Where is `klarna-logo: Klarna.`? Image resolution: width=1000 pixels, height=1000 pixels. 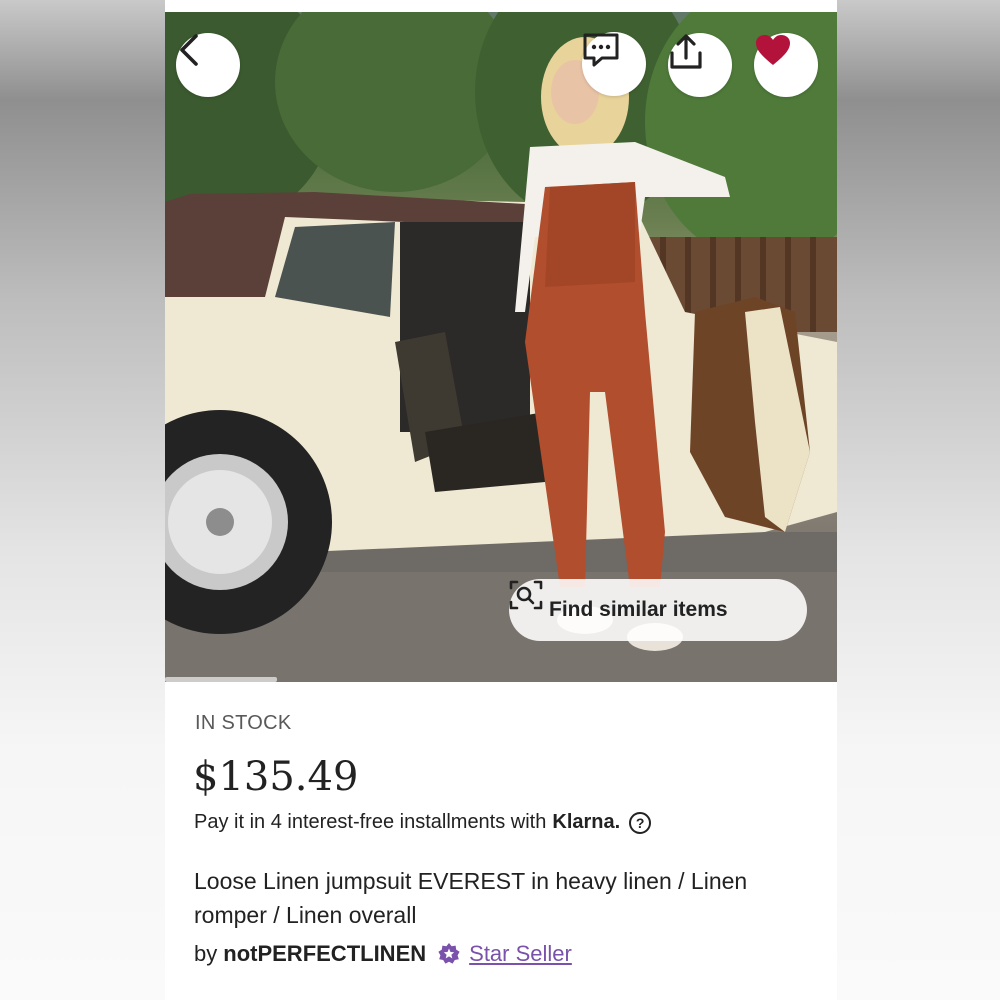 klarna-logo: Klarna. is located at coordinates (586, 822).